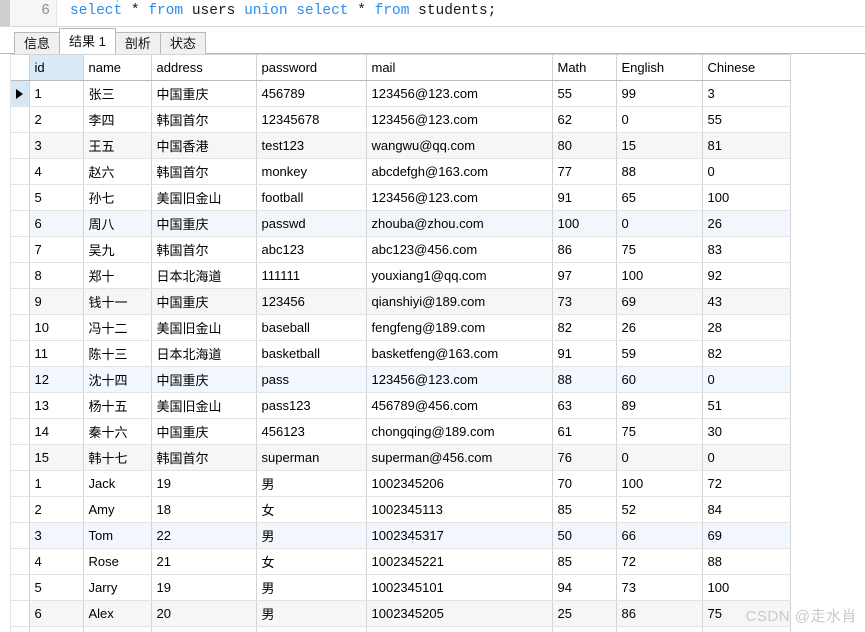 Image resolution: width=865 pixels, height=632 pixels. What do you see at coordinates (584, 405) in the screenshot?
I see `cell-math: 63` at bounding box center [584, 405].